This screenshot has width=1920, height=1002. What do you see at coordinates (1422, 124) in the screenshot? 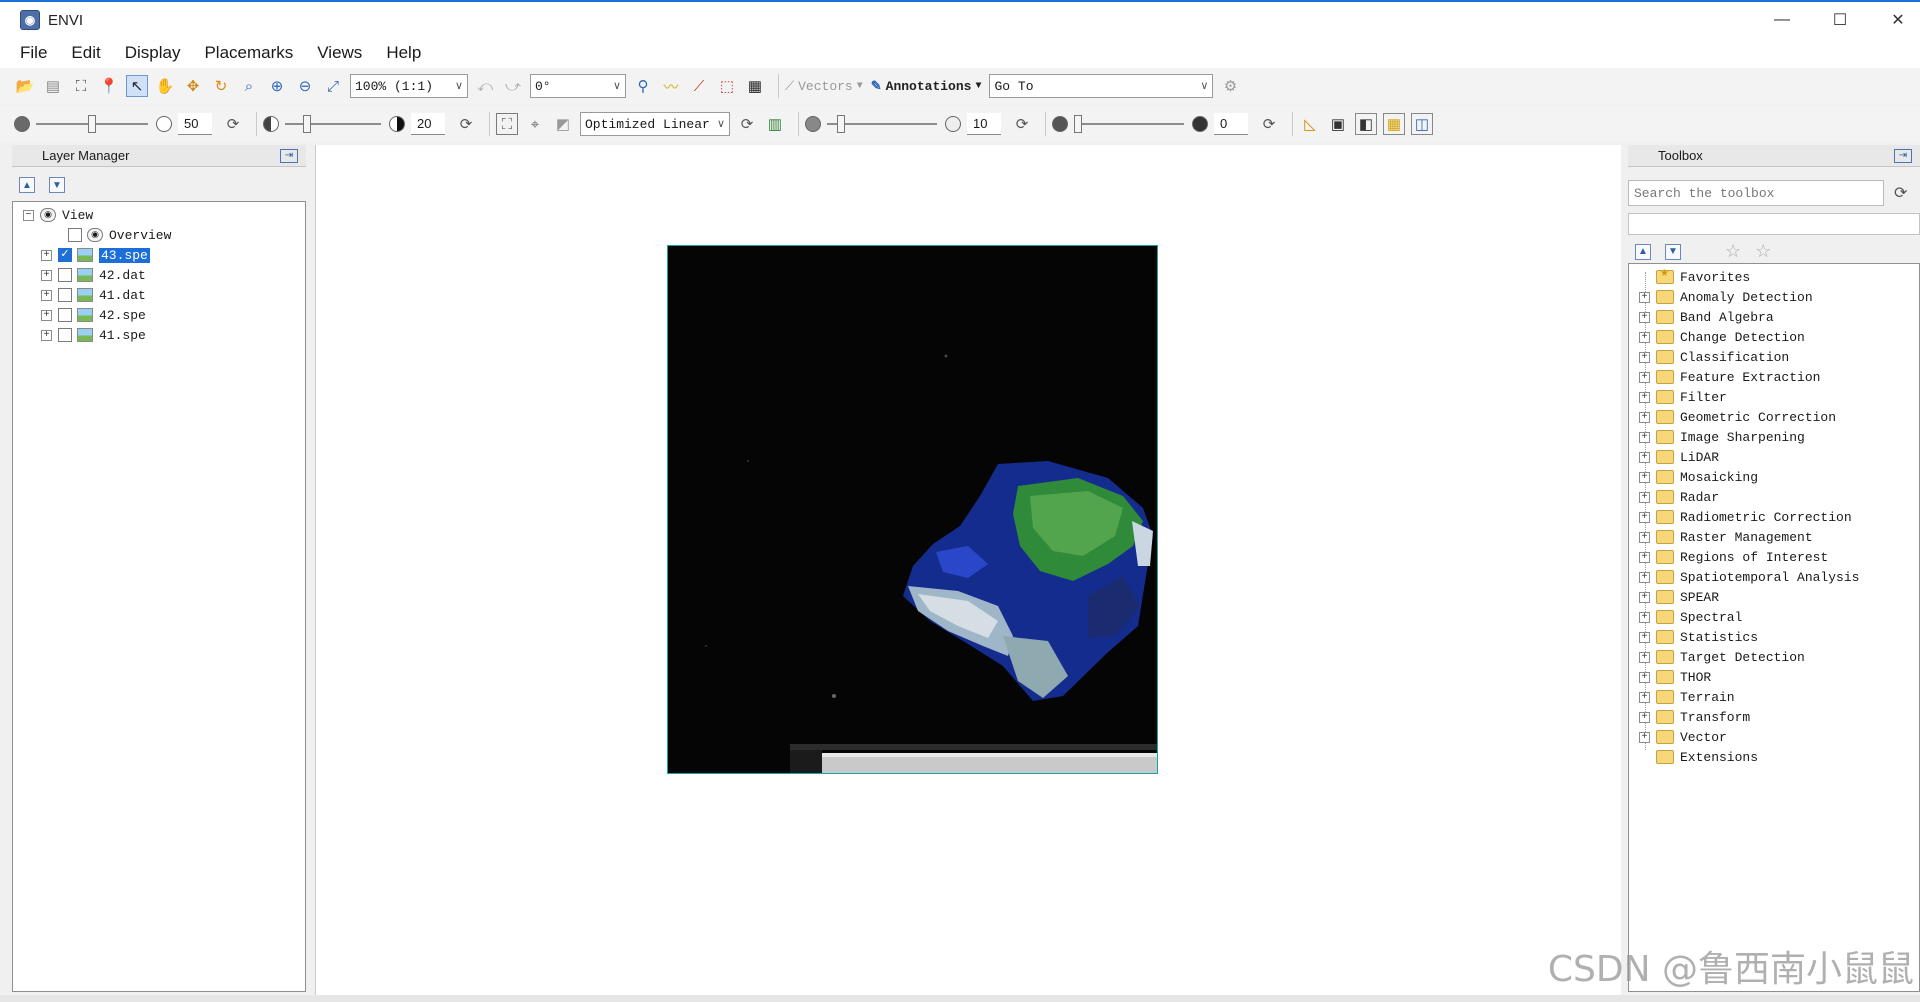
I see `swipe-icon: ◫` at bounding box center [1422, 124].